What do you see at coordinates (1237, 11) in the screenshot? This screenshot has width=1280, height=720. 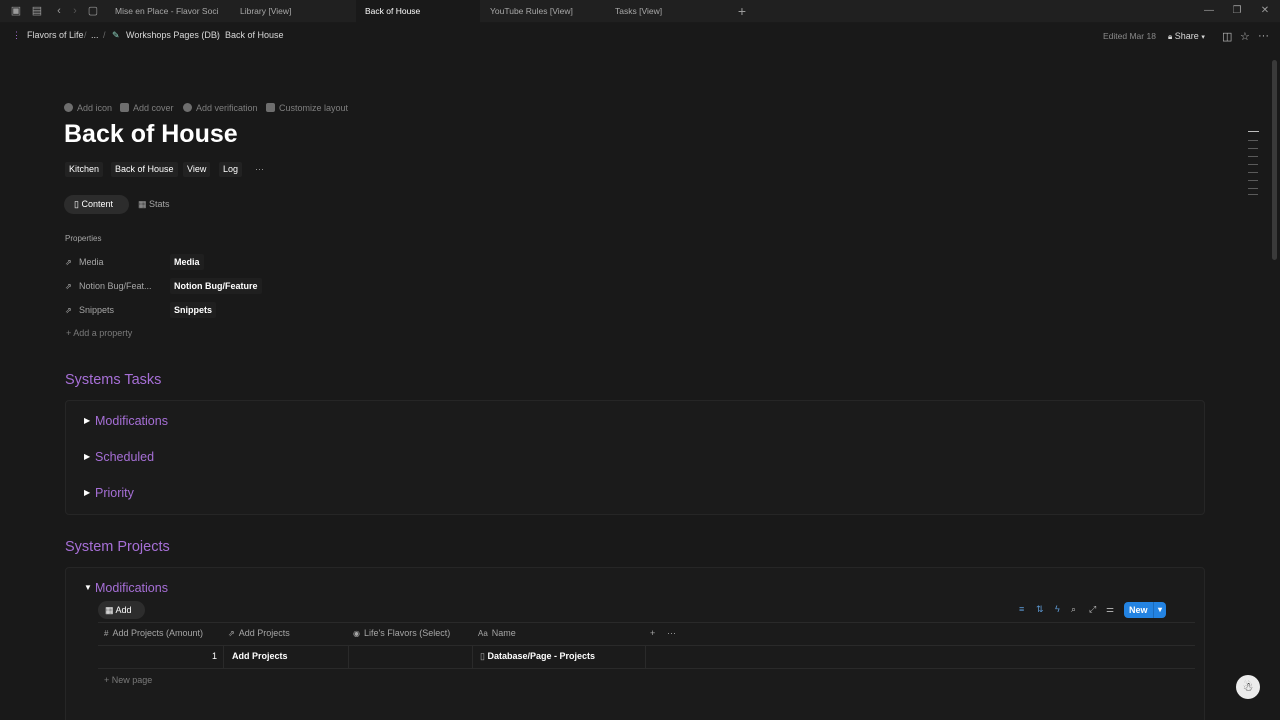 I see `restore-icon: ❐` at bounding box center [1237, 11].